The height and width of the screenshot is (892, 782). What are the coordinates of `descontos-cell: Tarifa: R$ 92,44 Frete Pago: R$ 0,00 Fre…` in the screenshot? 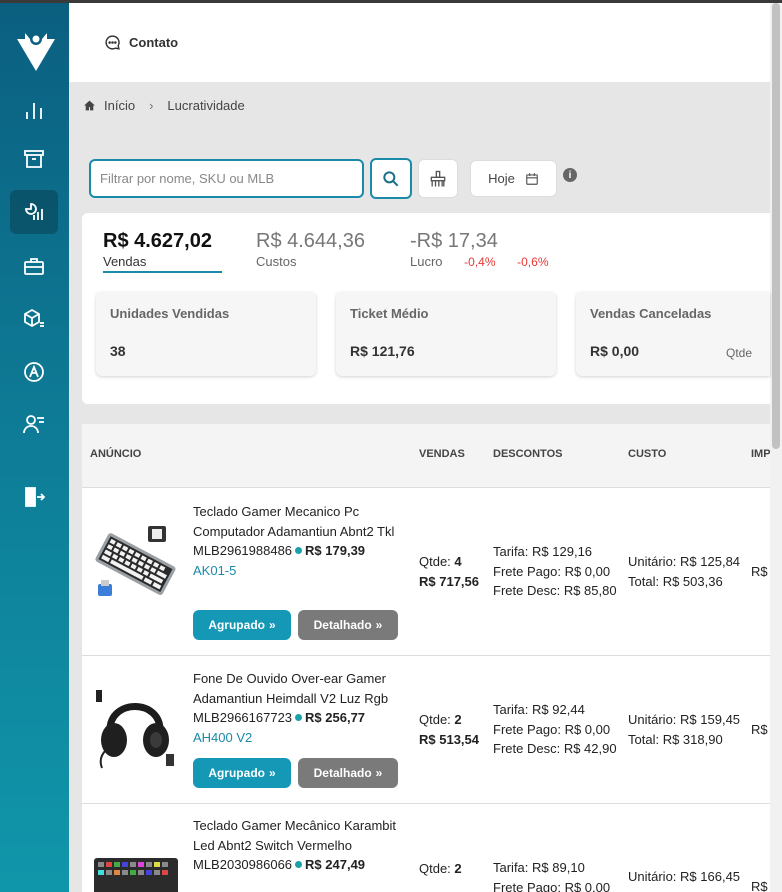 It's located at (555, 729).